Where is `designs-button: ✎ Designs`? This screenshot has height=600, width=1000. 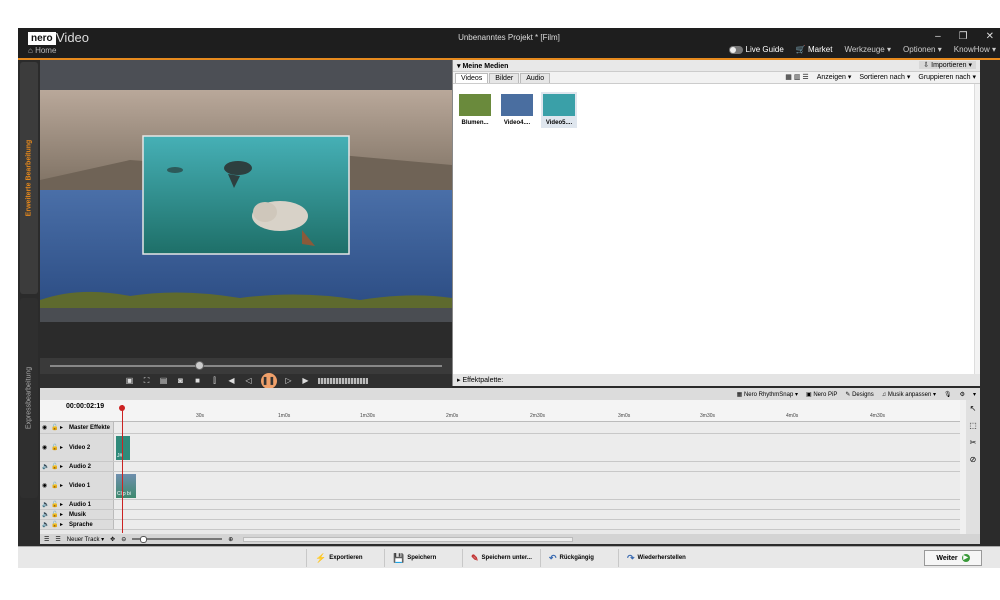 designs-button: ✎ Designs is located at coordinates (859, 394).